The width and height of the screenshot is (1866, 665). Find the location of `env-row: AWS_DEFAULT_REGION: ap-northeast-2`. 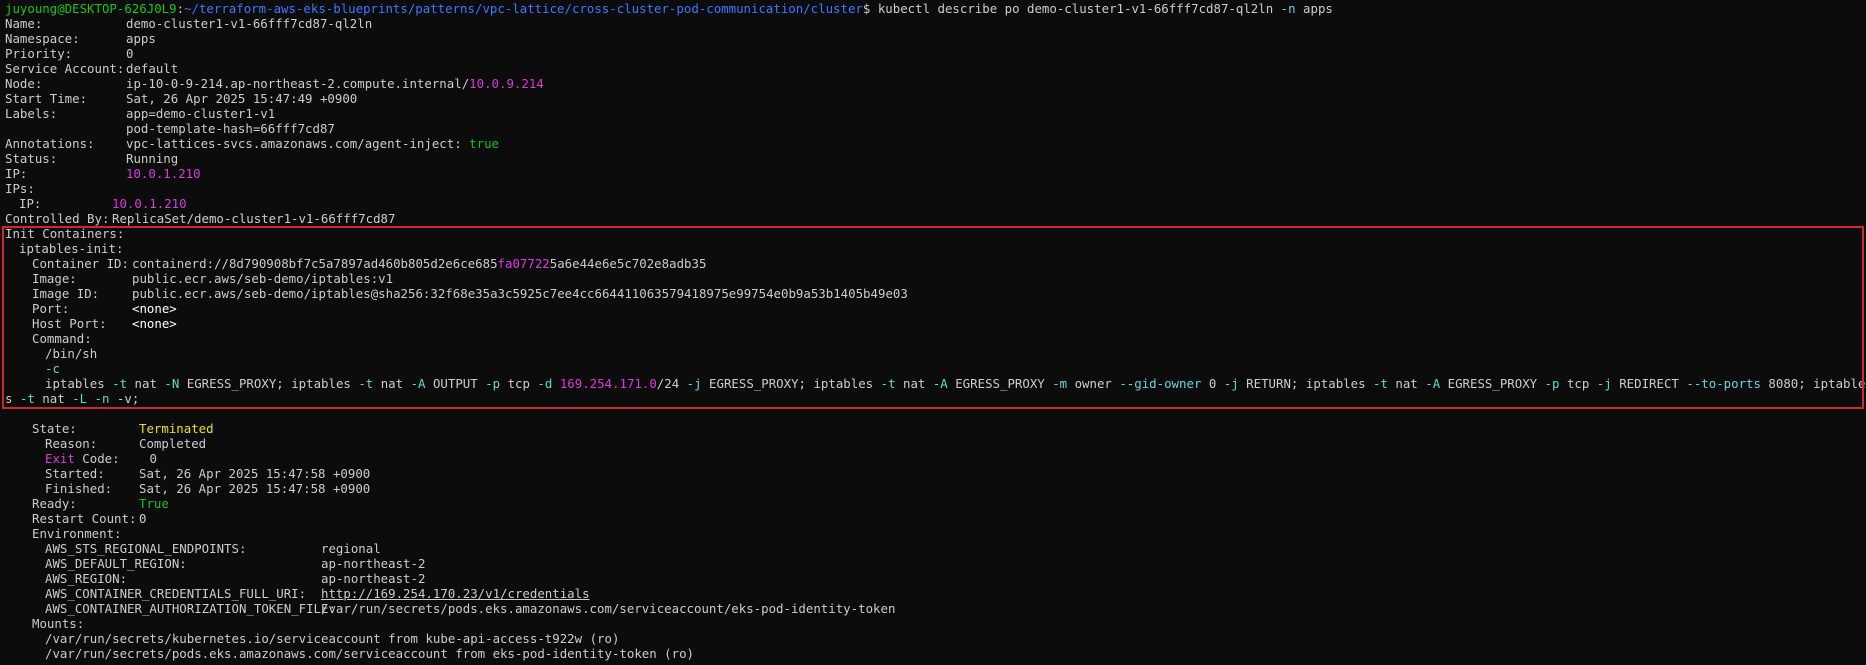

env-row: AWS_DEFAULT_REGION: ap-northeast-2 is located at coordinates (235, 563).